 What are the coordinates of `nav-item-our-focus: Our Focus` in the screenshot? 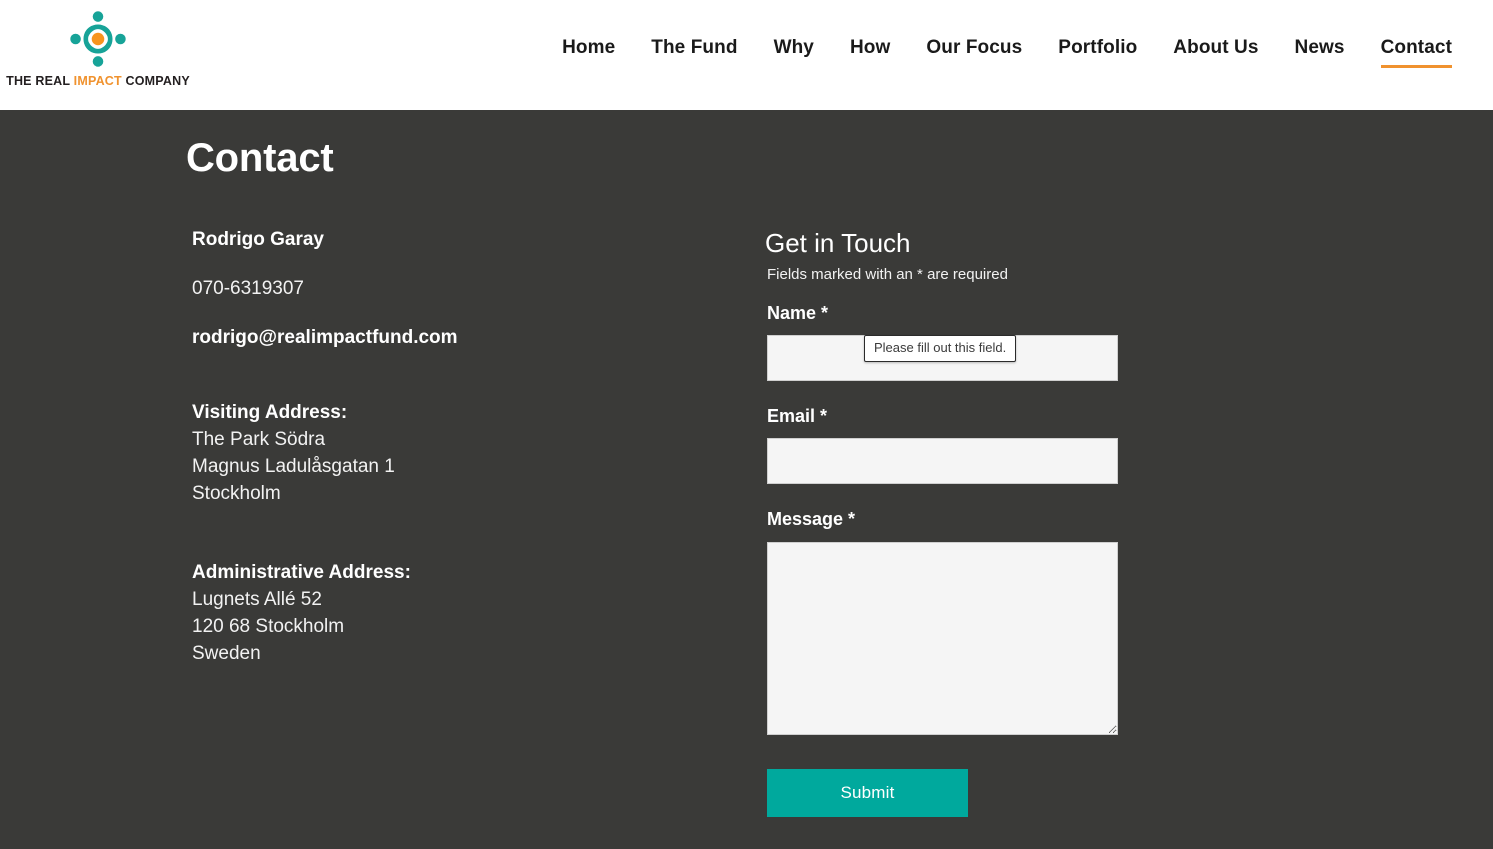 It's located at (974, 52).